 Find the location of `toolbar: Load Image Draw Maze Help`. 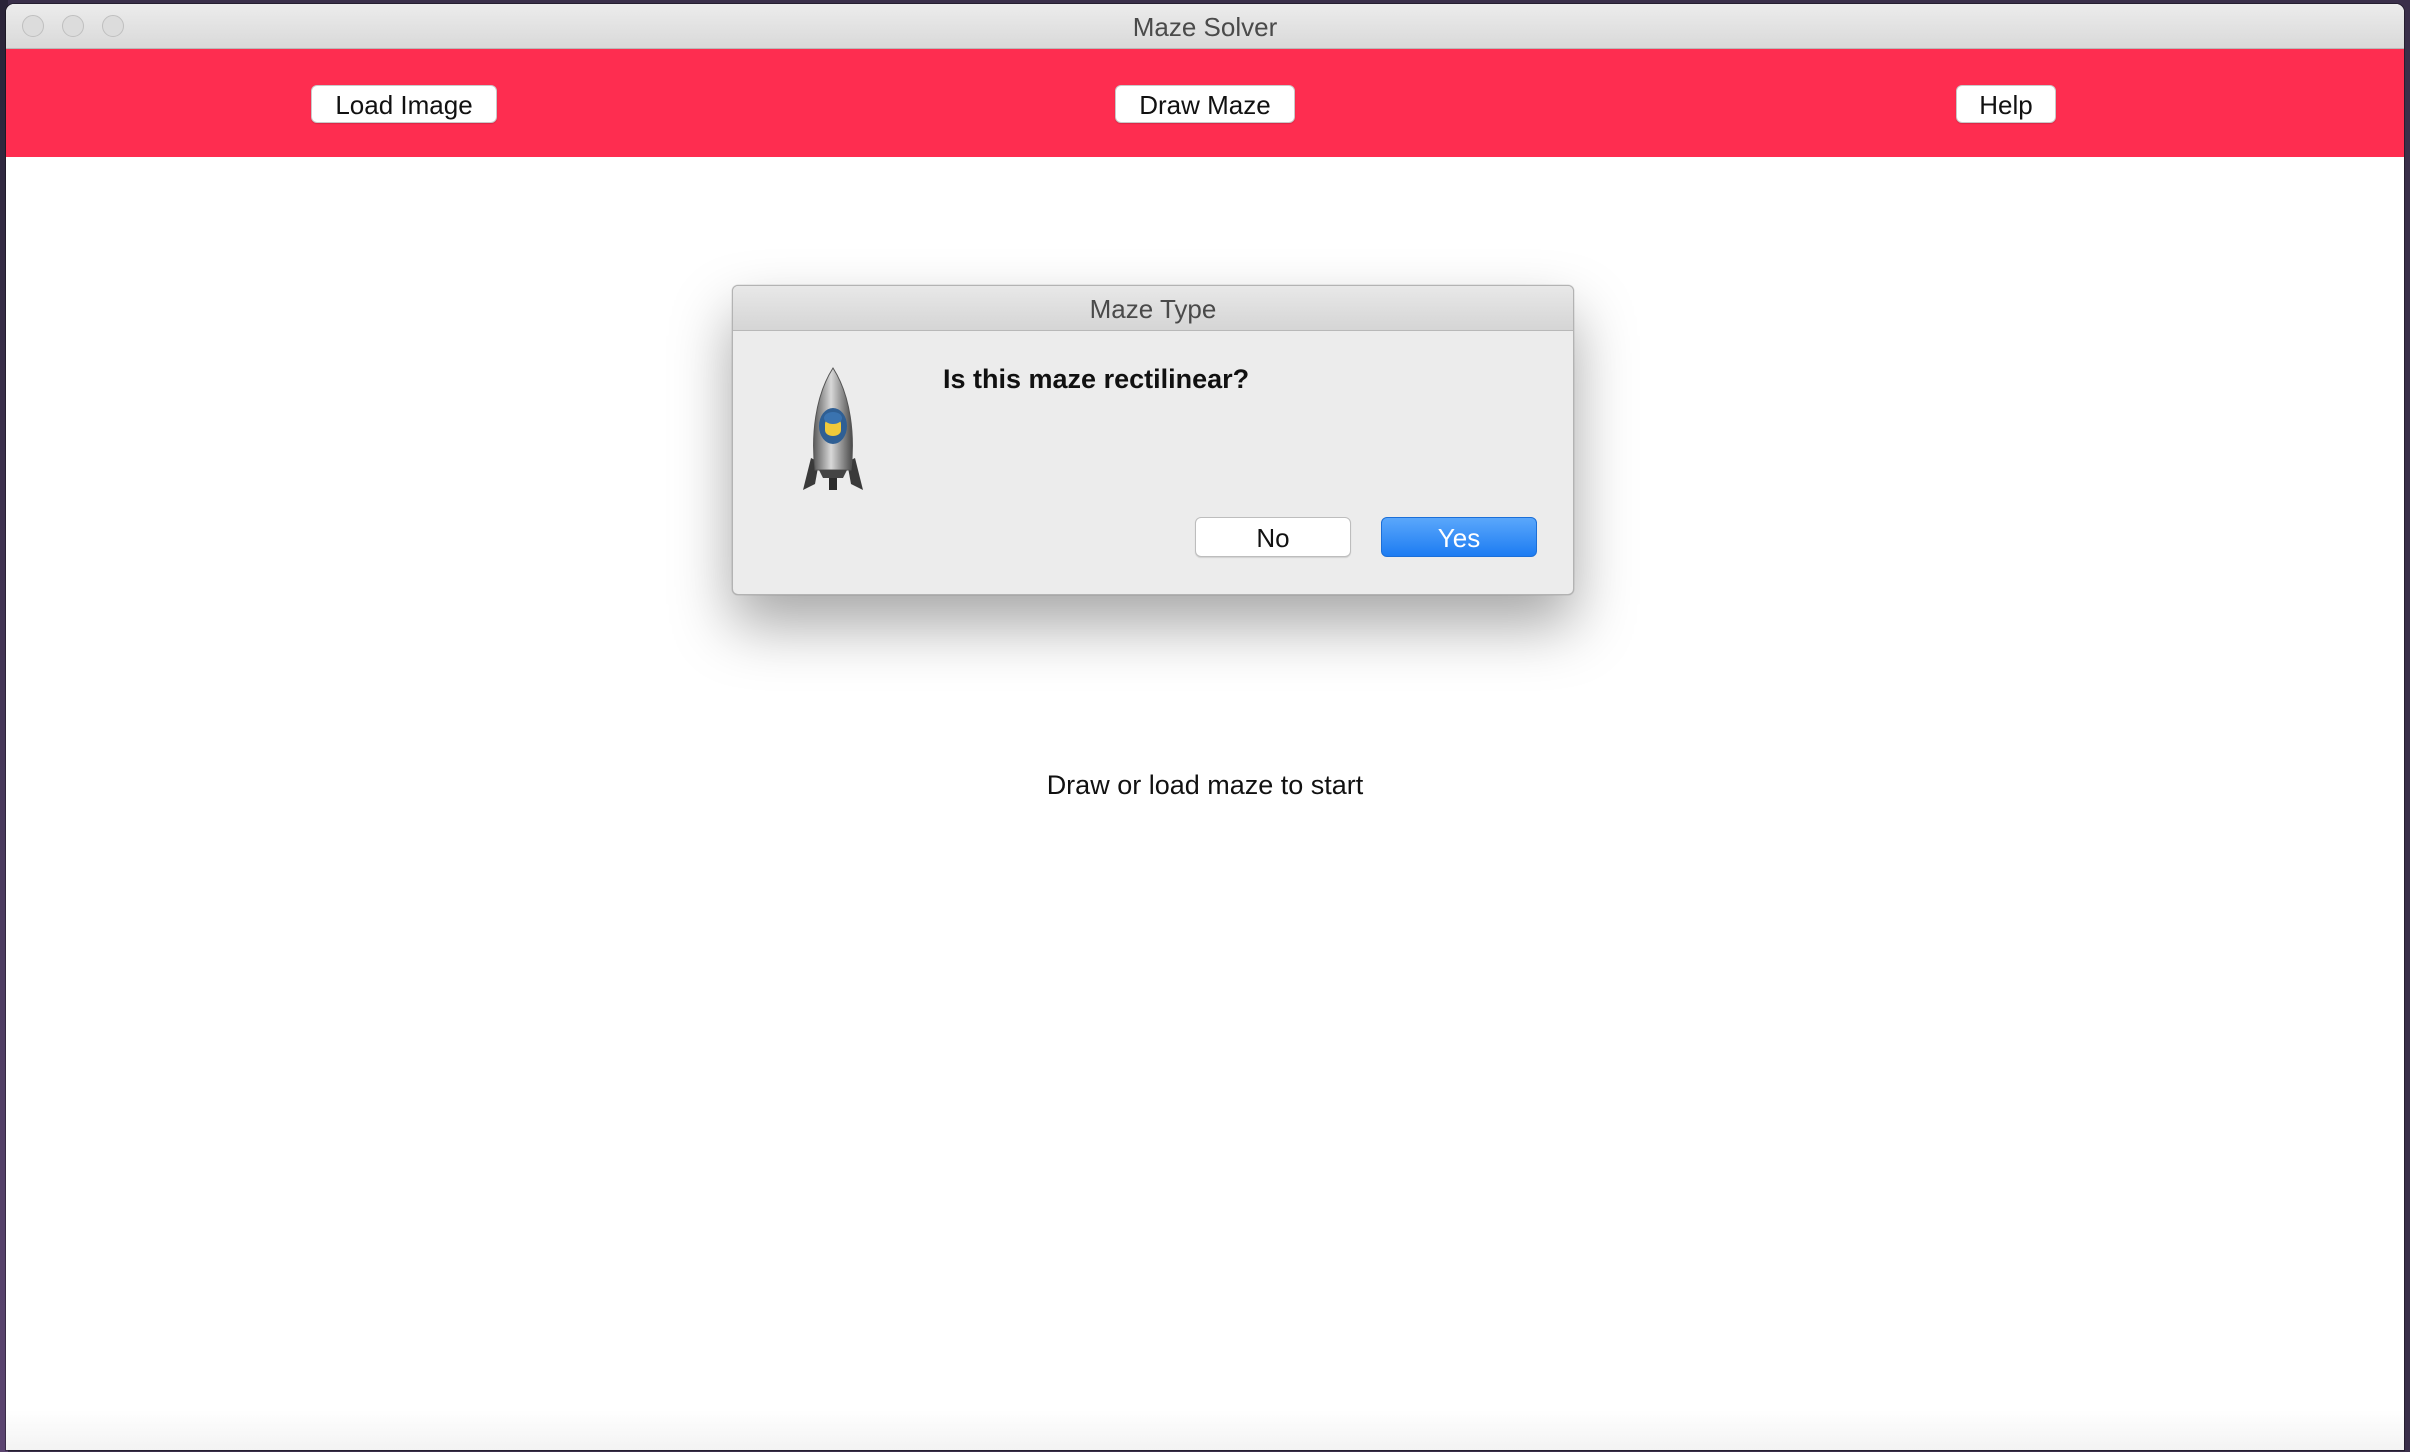

toolbar: Load Image Draw Maze Help is located at coordinates (1205, 103).